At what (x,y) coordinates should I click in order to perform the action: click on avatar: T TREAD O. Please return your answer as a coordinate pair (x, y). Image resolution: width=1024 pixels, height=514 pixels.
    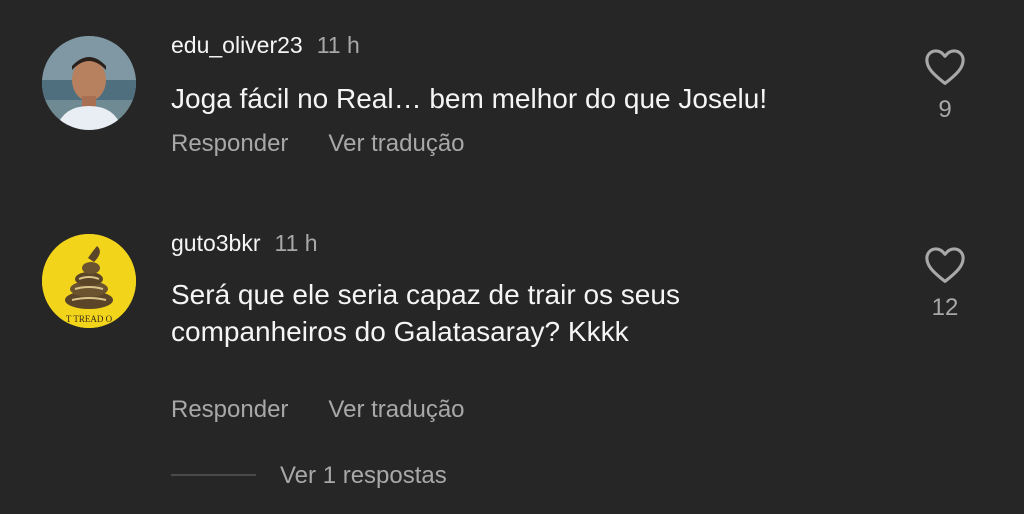
    Looking at the image, I should click on (89, 281).